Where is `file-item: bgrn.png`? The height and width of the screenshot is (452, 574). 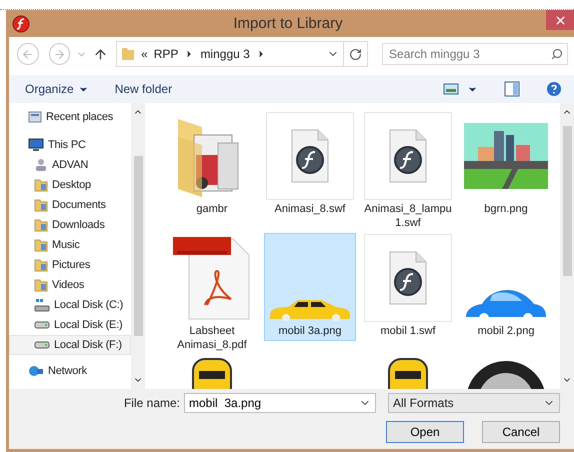 file-item: bgrn.png is located at coordinates (506, 165).